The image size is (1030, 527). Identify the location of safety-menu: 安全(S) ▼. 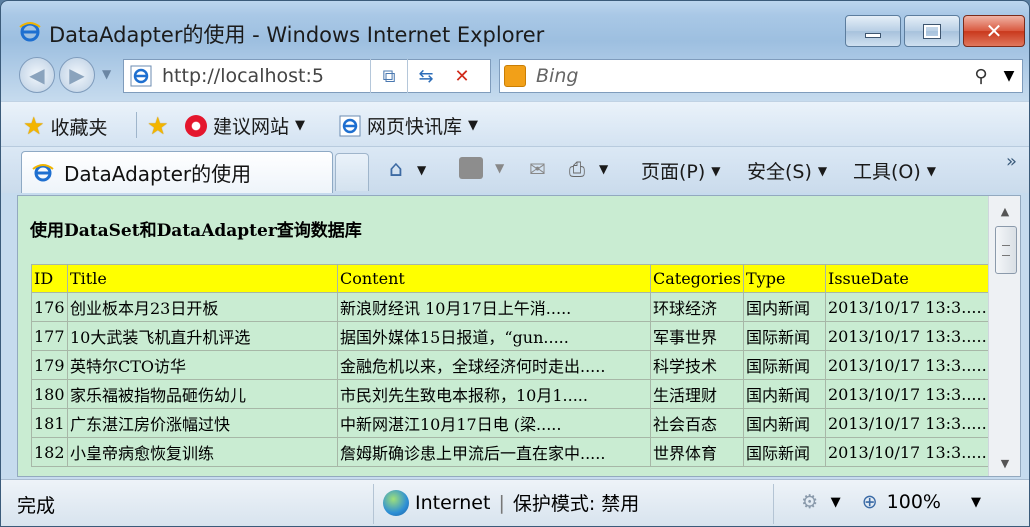
(787, 170).